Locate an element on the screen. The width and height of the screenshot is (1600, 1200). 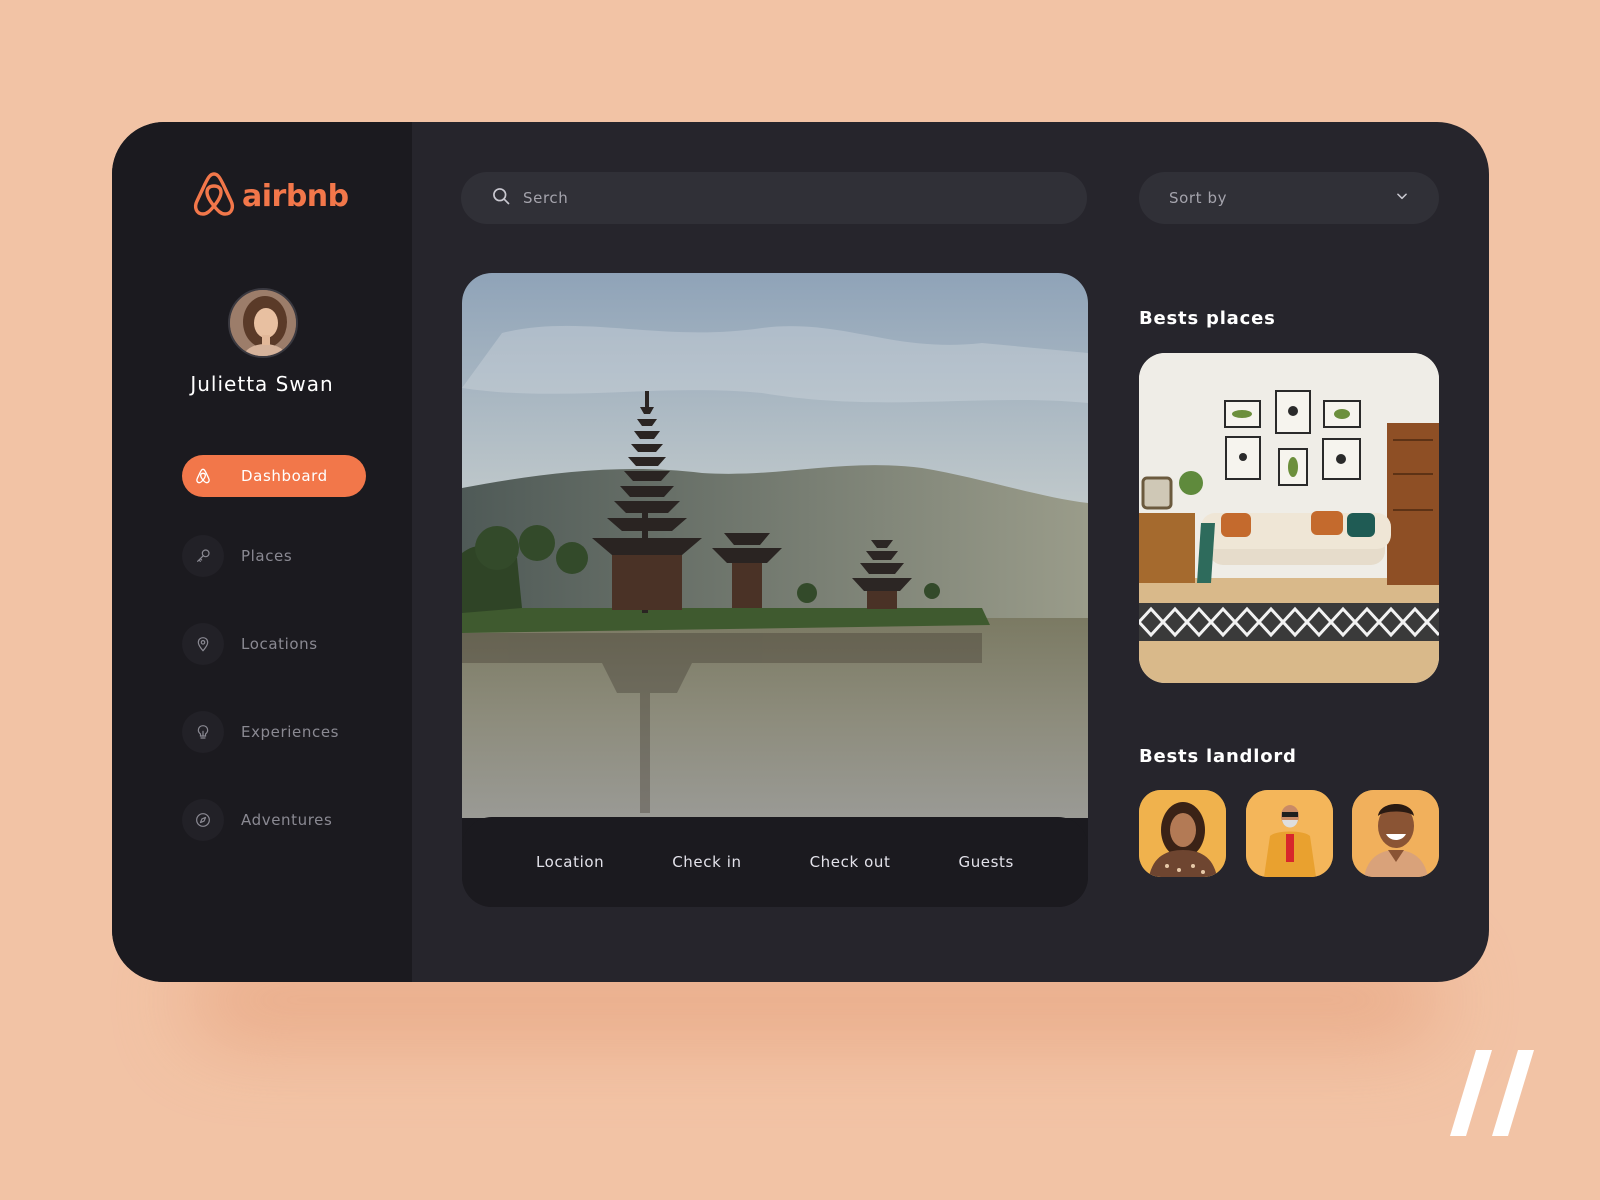
sidebar-item-places: Places is located at coordinates (237, 556).